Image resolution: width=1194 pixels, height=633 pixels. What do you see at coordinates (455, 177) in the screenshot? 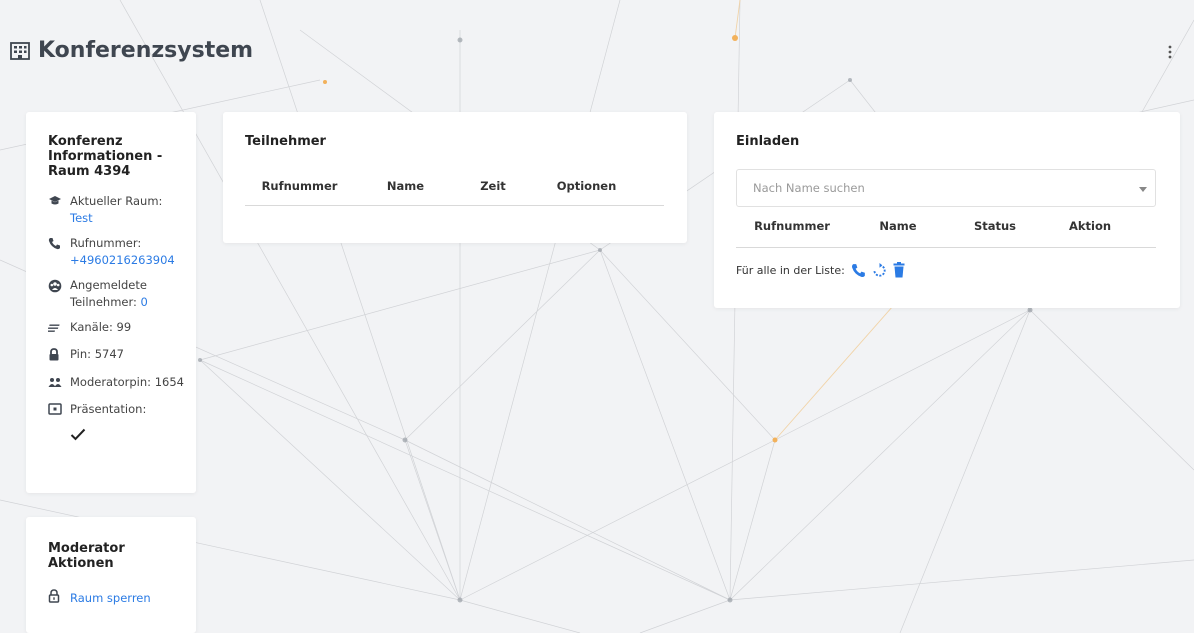
I see `participants-card: Teilnehmer Rufnummer Name Zeit Optionen` at bounding box center [455, 177].